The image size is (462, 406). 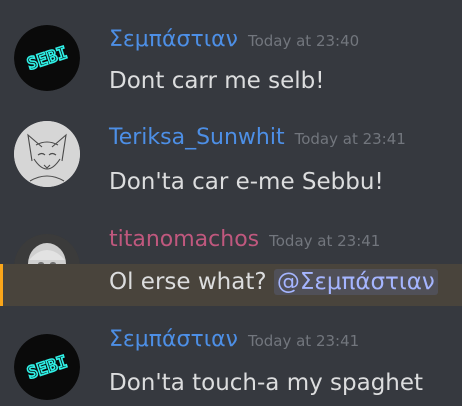 I want to click on message-header: Teriksa_Sunwhit Today at 23:41, so click(x=257, y=137).